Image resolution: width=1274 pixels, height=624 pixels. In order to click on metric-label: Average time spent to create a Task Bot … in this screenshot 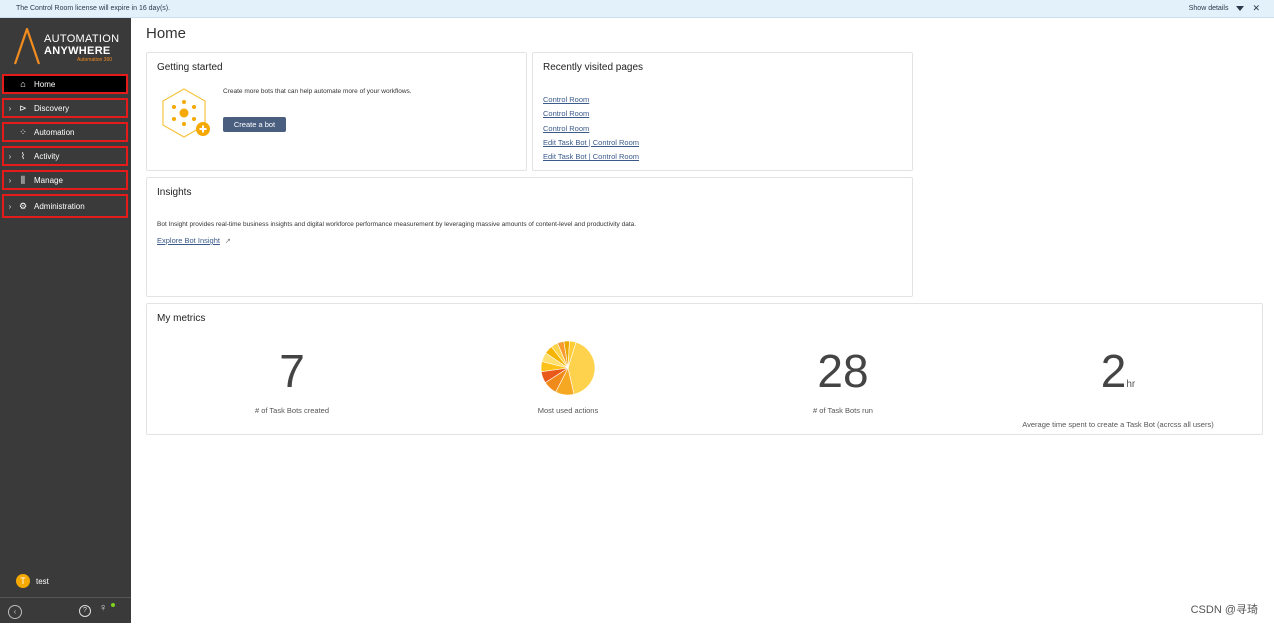, I will do `click(1118, 424)`.